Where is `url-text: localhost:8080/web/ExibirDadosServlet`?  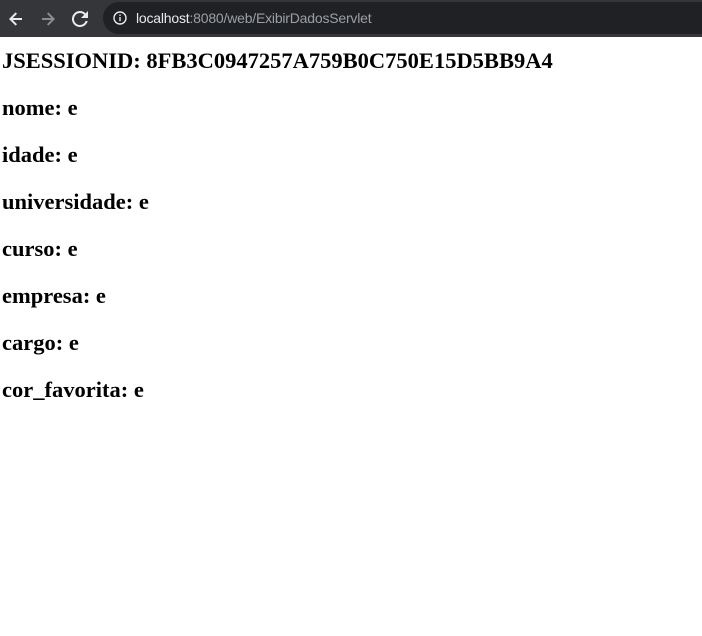 url-text: localhost:8080/web/ExibirDadosServlet is located at coordinates (254, 18).